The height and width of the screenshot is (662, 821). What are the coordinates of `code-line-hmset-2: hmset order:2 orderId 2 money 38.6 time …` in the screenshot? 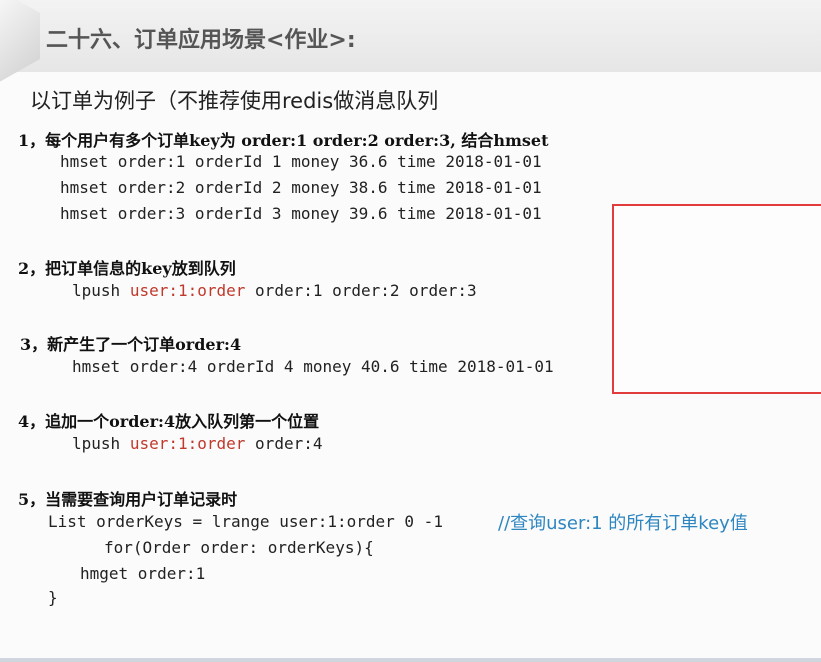 It's located at (301, 187).